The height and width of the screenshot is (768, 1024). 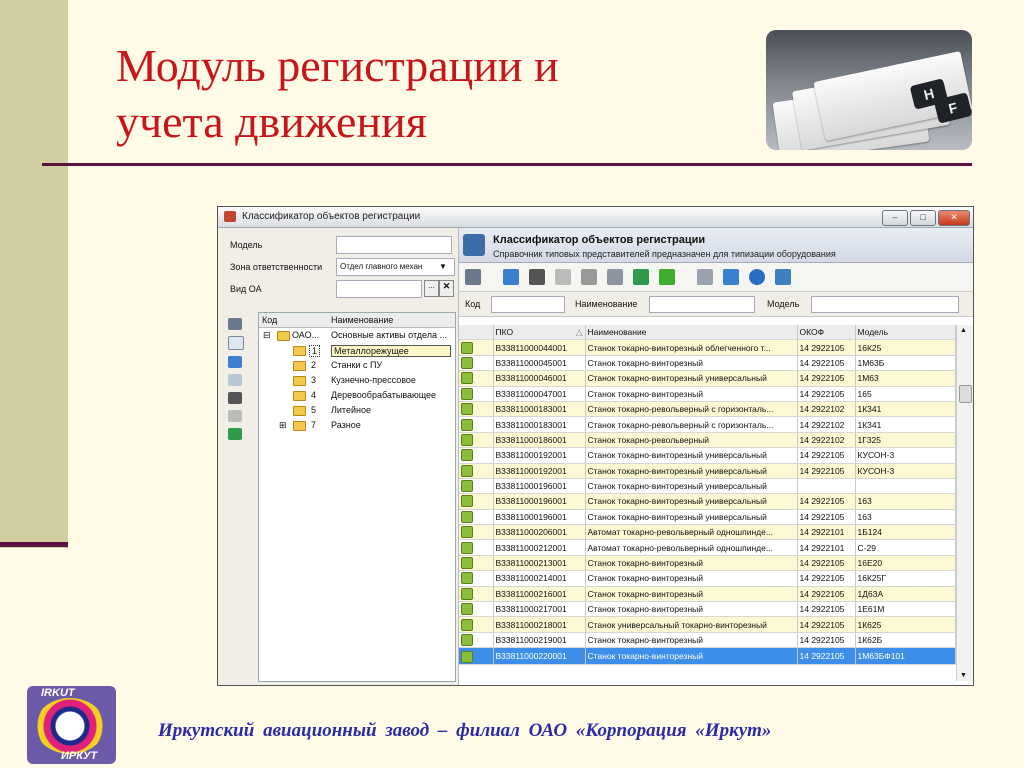 I want to click on model-input, so click(x=394, y=245).